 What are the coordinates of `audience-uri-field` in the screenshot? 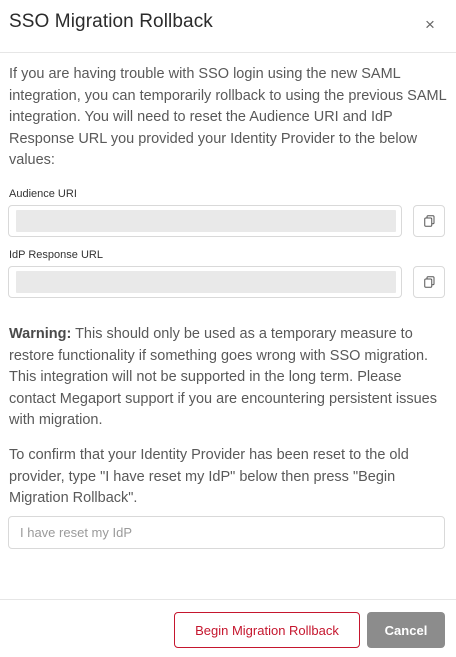 It's located at (205, 221).